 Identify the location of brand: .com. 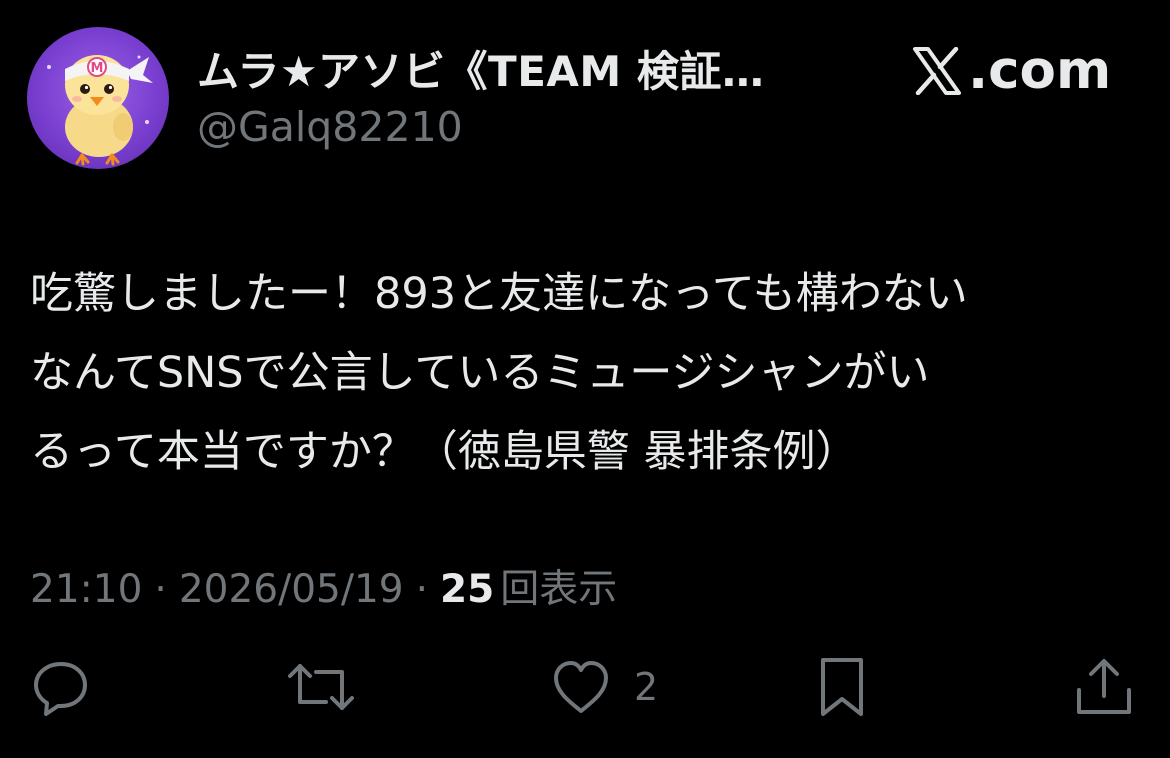
(1011, 70).